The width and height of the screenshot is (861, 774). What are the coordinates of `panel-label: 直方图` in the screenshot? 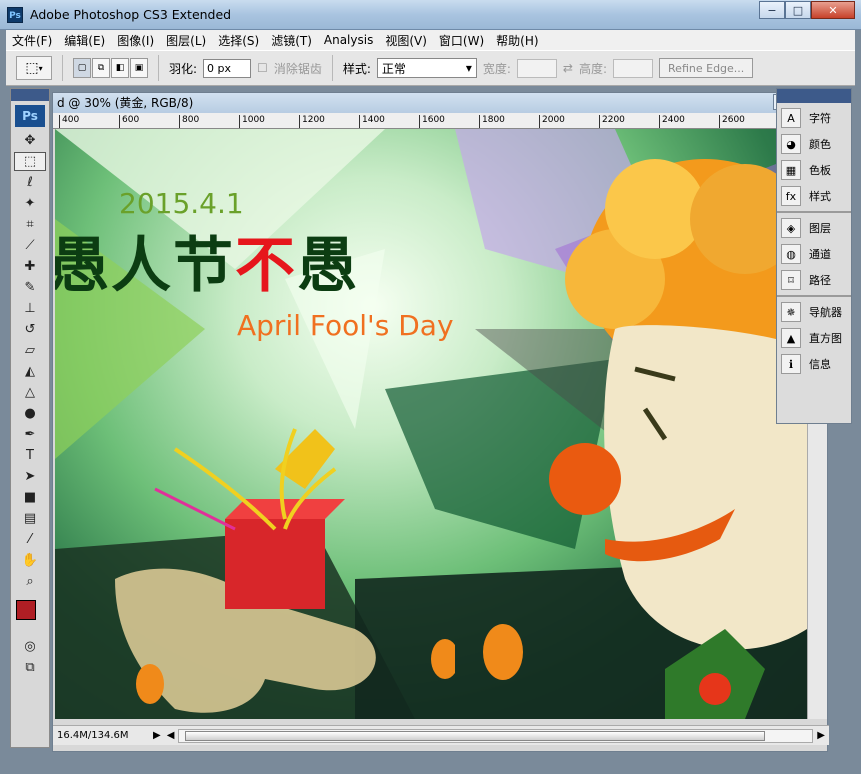 It's located at (825, 338).